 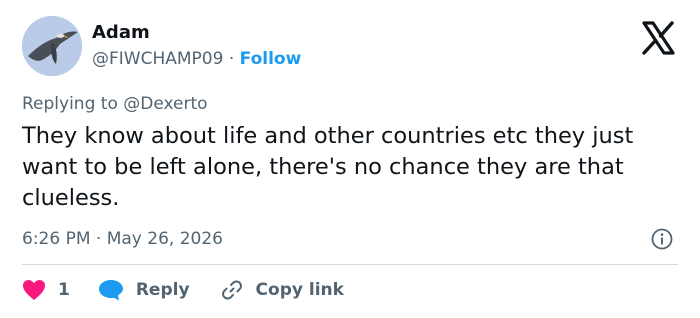 What do you see at coordinates (34, 290) in the screenshot?
I see `heart-icon` at bounding box center [34, 290].